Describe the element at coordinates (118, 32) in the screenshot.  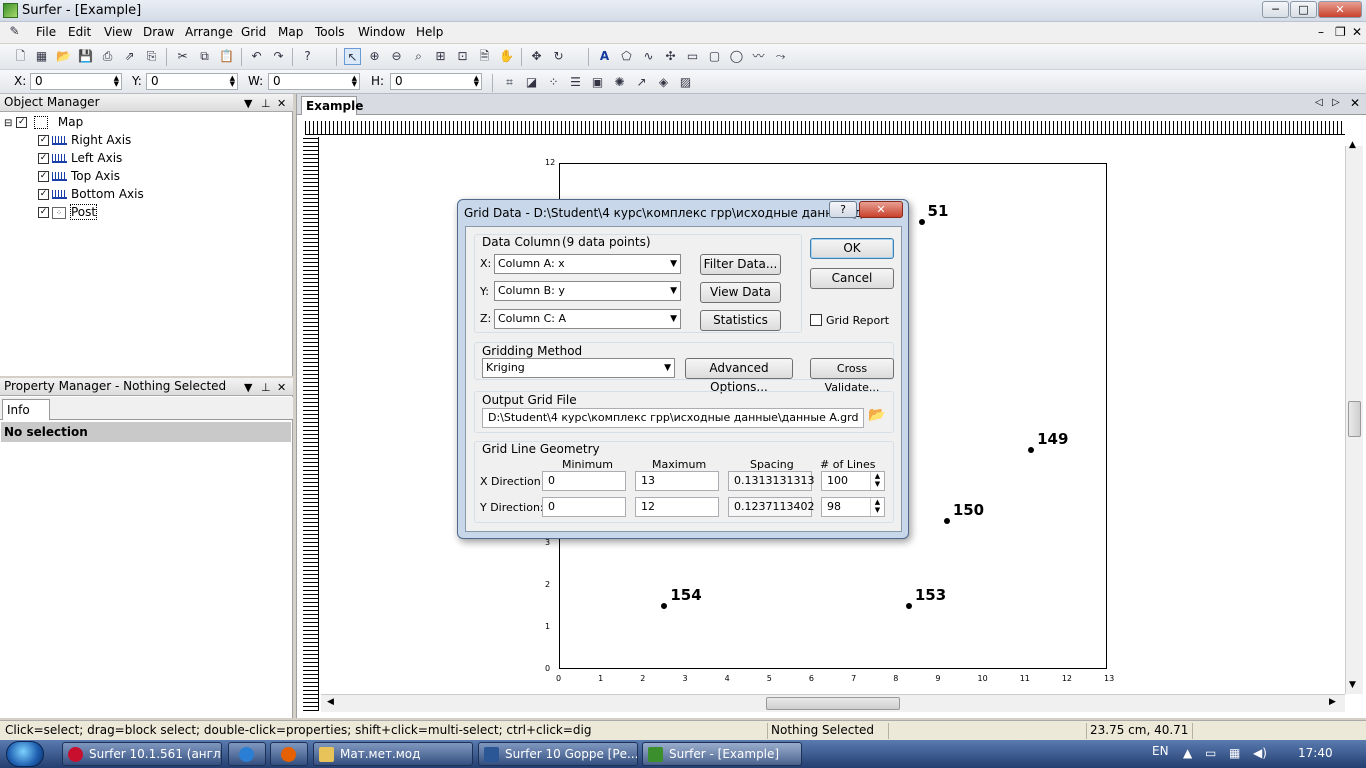
I see `menu-view: View` at that location.